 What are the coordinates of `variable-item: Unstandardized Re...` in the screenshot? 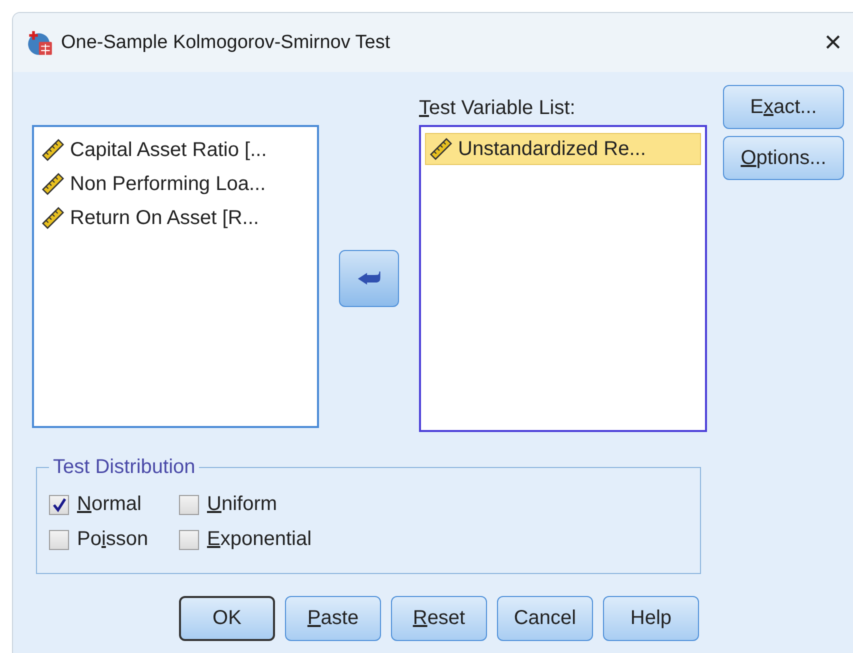 It's located at (563, 149).